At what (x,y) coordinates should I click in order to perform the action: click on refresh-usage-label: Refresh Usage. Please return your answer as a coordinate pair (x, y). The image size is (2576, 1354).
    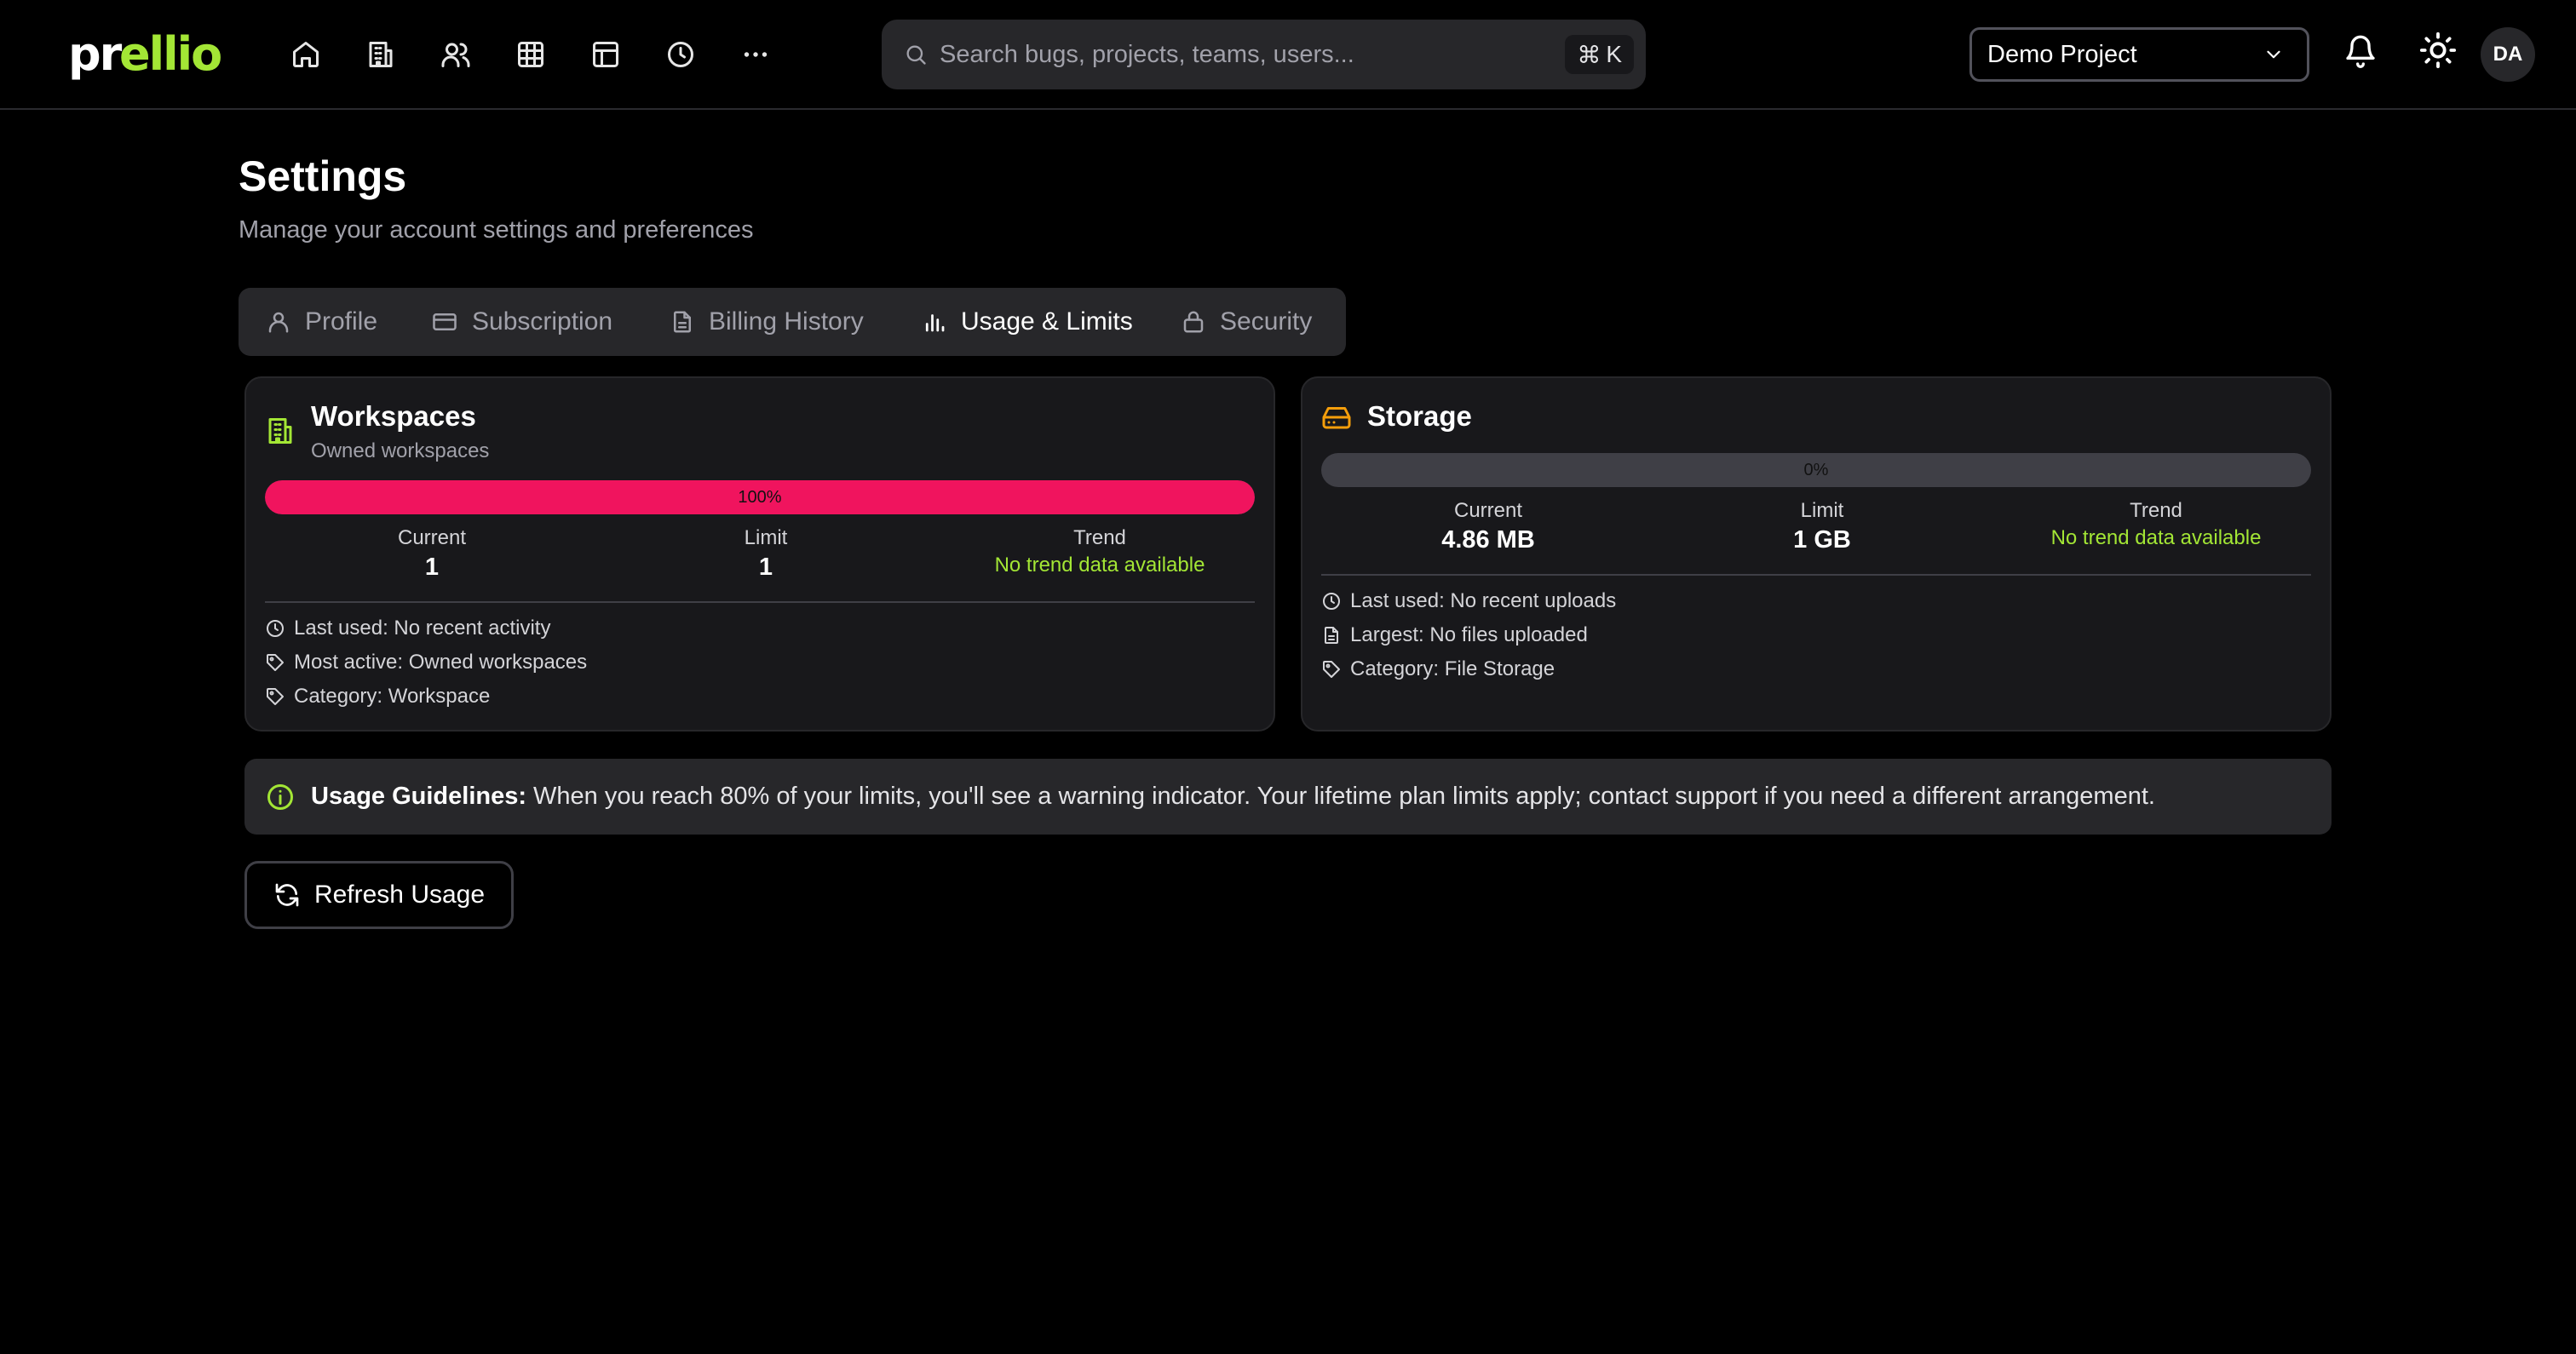
    Looking at the image, I should click on (400, 895).